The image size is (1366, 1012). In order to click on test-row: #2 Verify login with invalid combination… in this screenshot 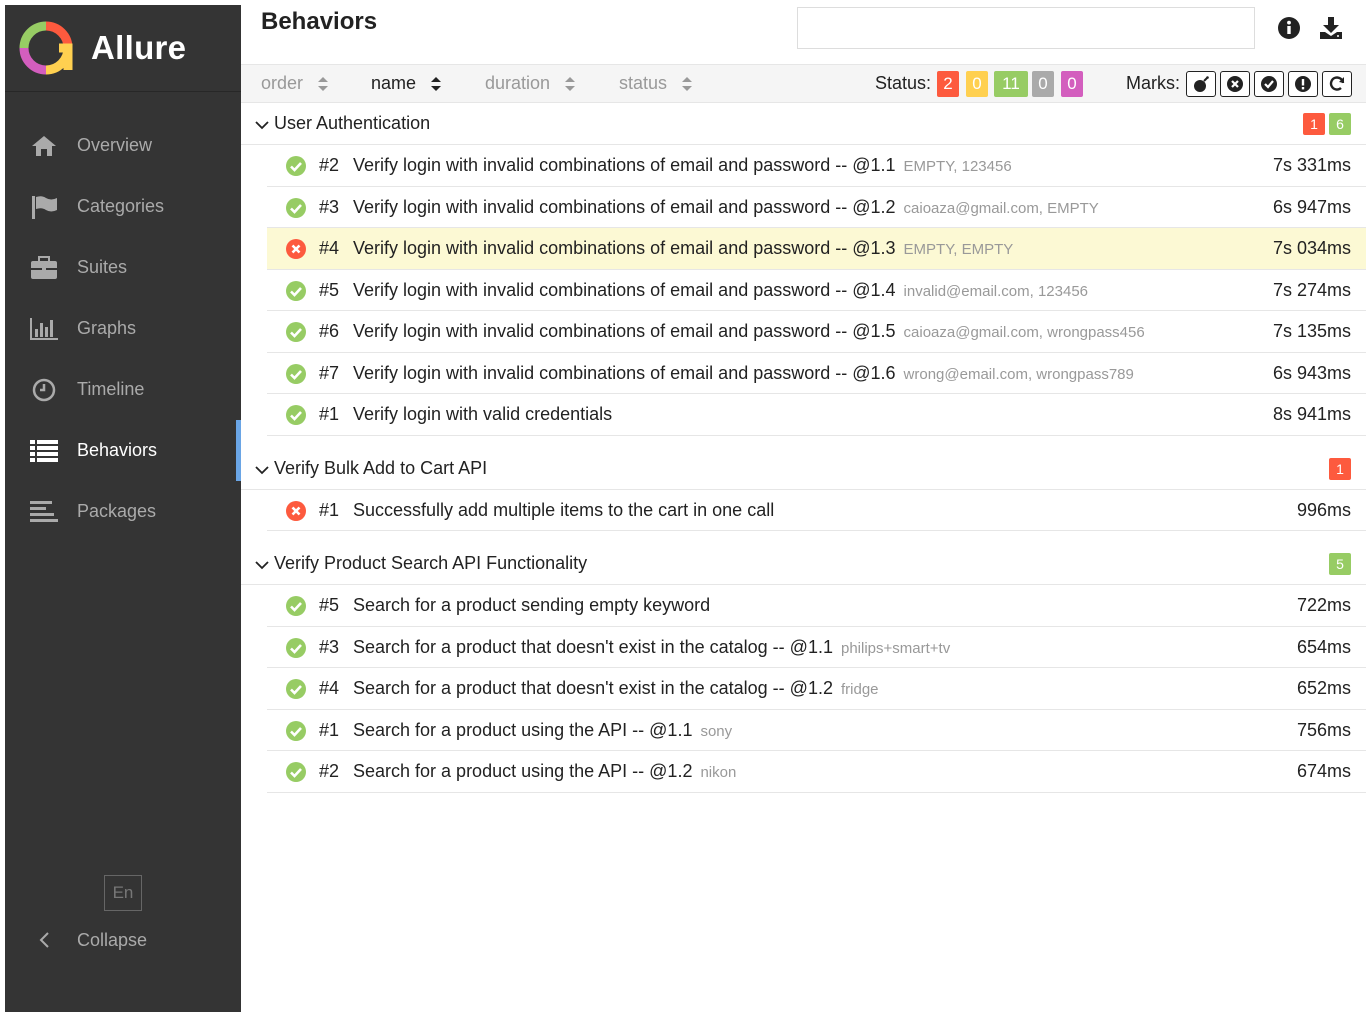, I will do `click(816, 166)`.